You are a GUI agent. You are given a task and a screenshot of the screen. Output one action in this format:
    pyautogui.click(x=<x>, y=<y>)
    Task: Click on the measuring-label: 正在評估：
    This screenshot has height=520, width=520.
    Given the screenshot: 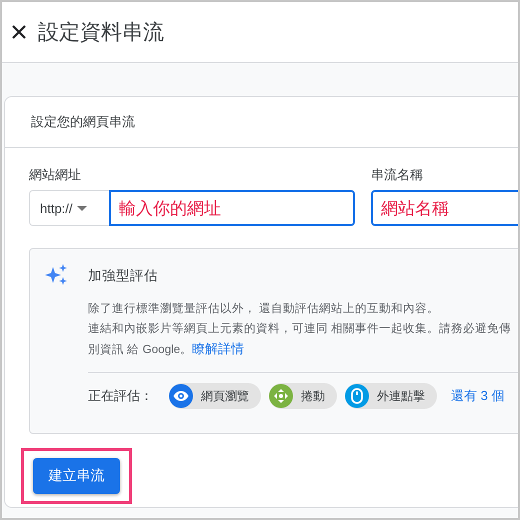 What is the action you would take?
    pyautogui.click(x=120, y=396)
    